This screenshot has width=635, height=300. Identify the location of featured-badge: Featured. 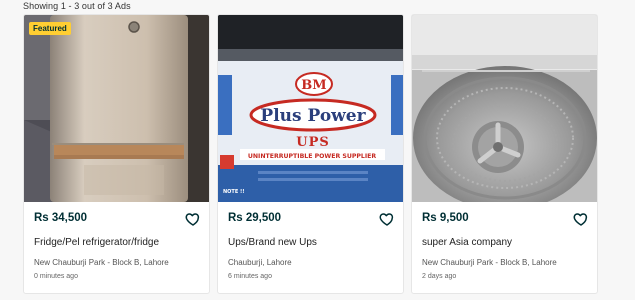
(50, 28).